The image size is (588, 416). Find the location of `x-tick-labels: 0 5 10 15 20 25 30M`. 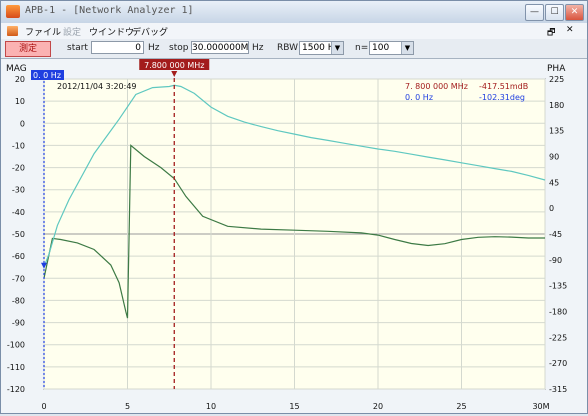

x-tick-labels: 0 5 10 15 20 25 30M is located at coordinates (295, 406).